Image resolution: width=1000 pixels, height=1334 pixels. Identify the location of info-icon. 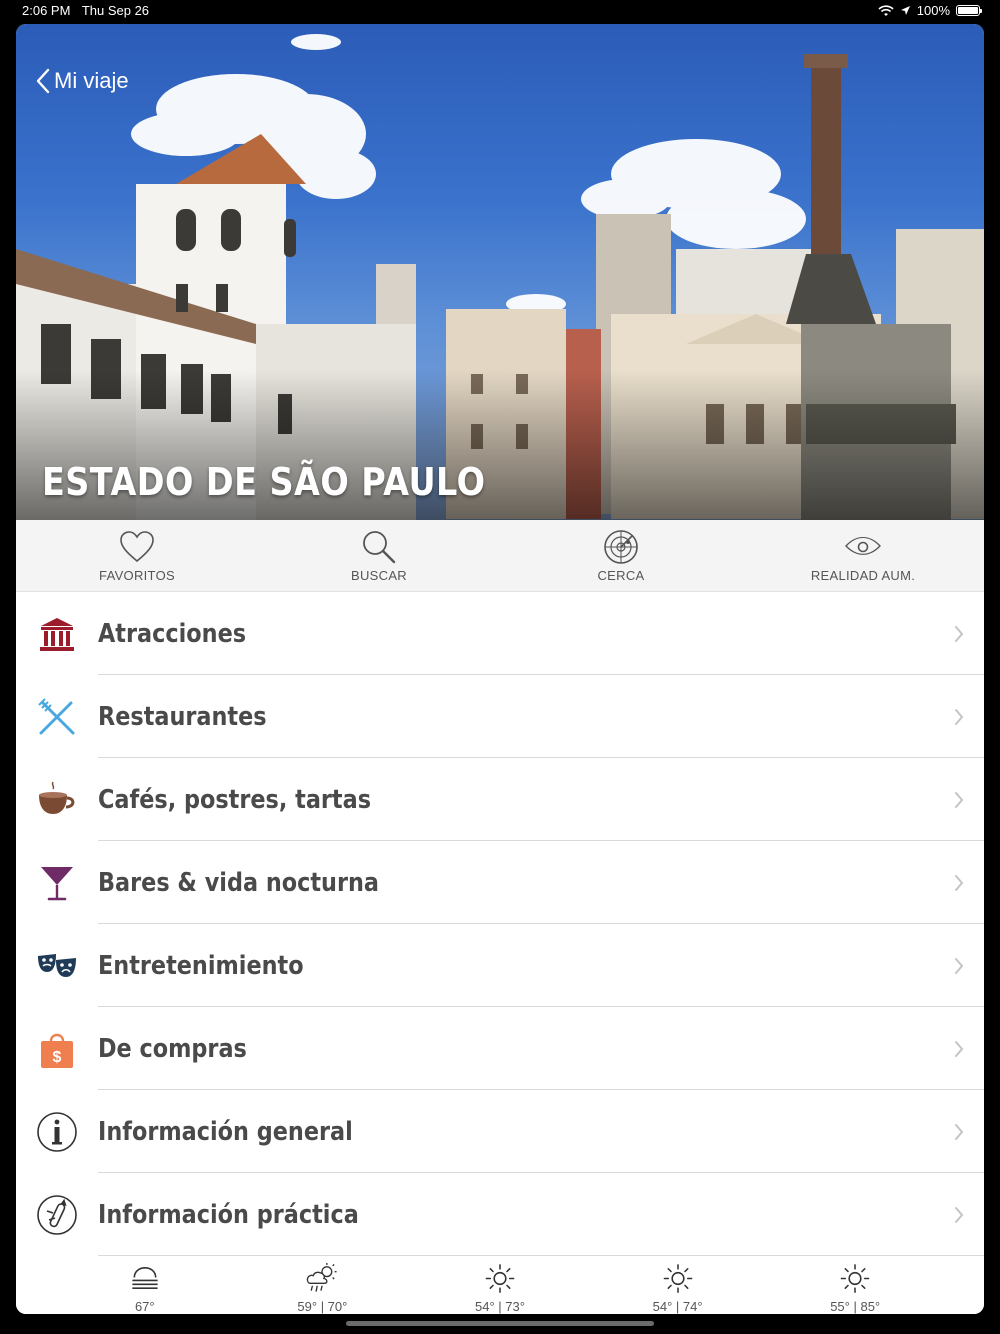
(57, 1131).